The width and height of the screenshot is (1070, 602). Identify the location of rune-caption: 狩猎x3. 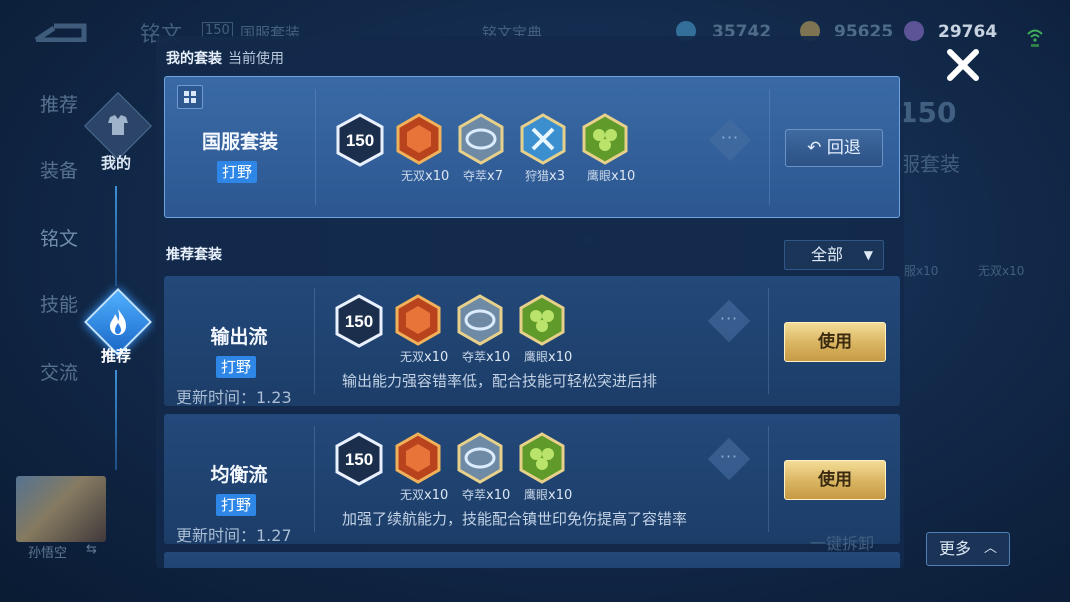
(545, 175).